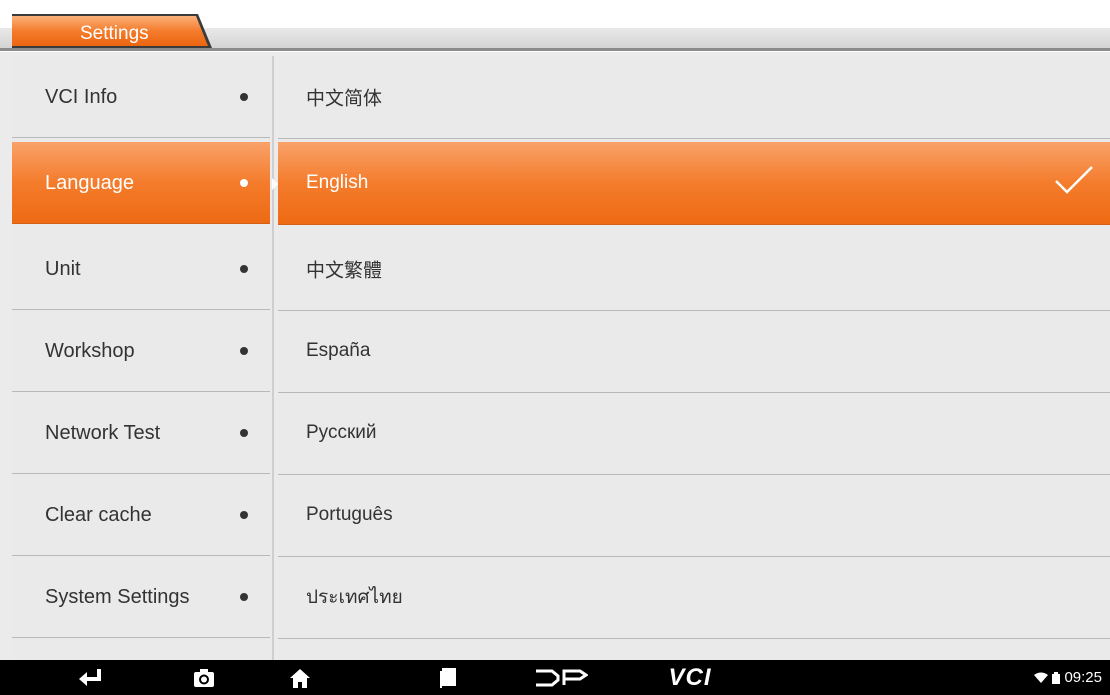  I want to click on language-option-label: Русский, so click(341, 432).